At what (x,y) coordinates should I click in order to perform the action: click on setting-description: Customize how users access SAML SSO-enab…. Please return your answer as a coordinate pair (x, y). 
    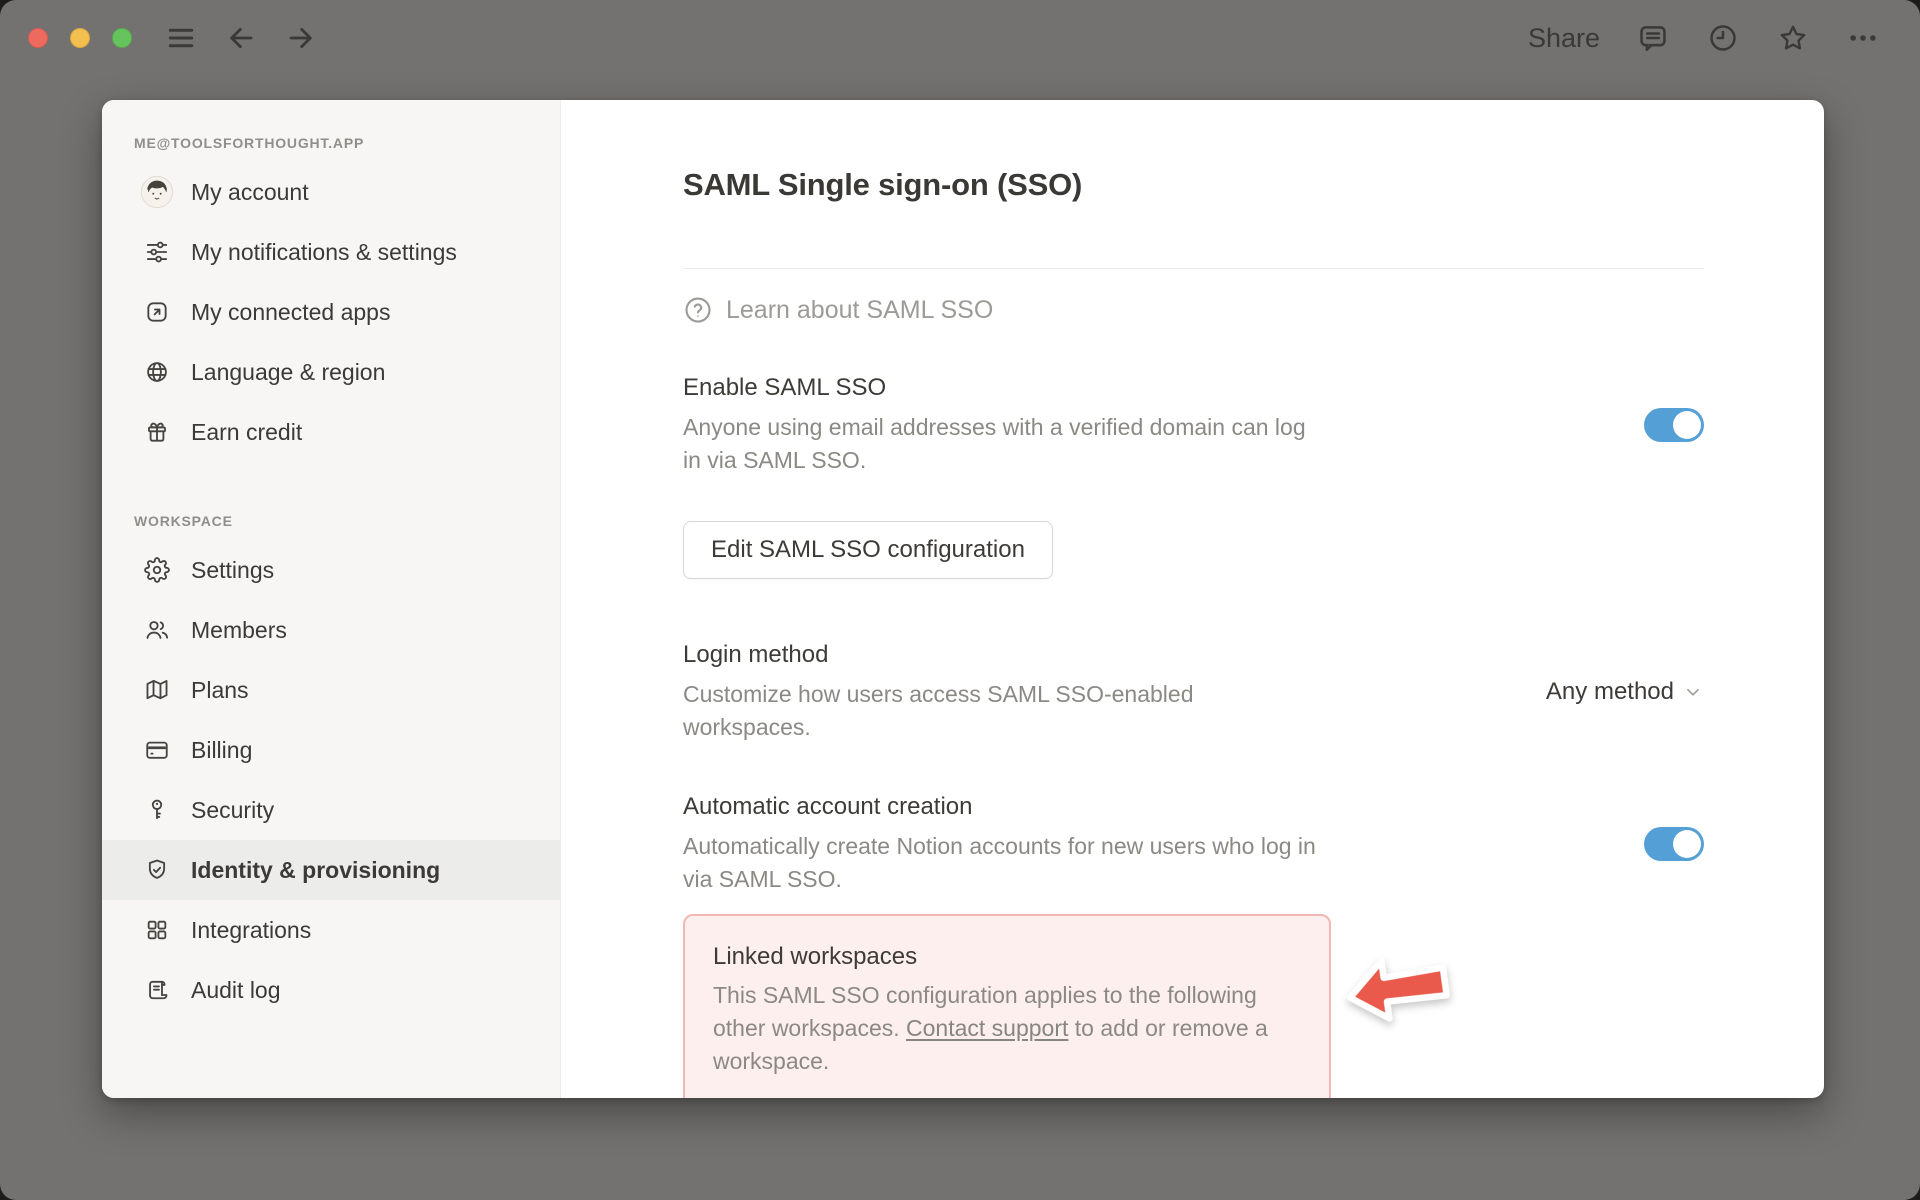
    Looking at the image, I should click on (938, 710).